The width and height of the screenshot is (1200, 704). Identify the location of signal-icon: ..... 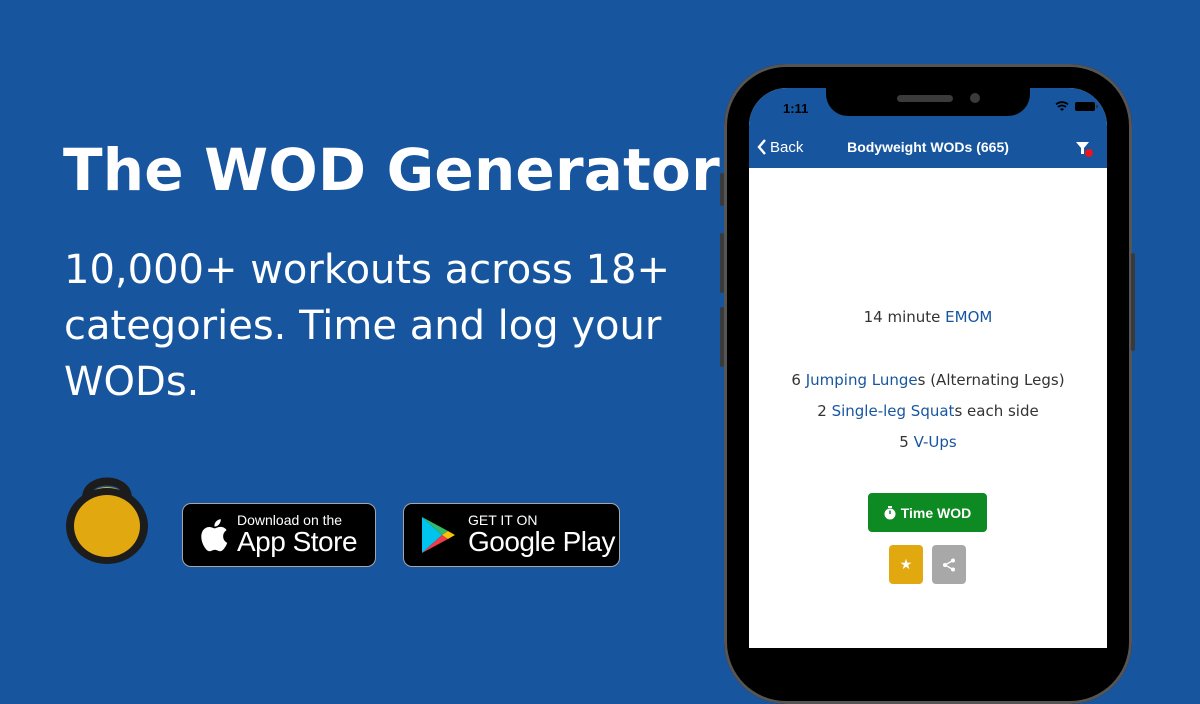
(1042, 106).